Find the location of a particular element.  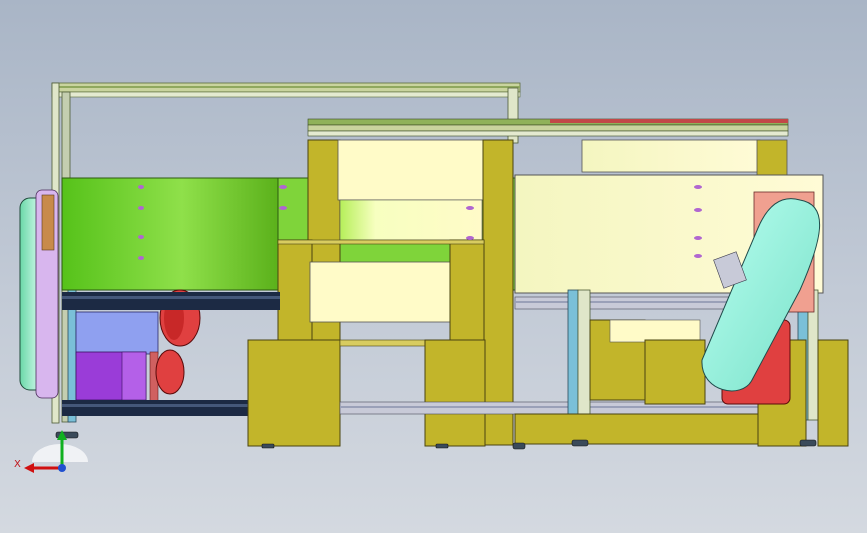

left-pulley-disc is located at coordinates (39, 294).